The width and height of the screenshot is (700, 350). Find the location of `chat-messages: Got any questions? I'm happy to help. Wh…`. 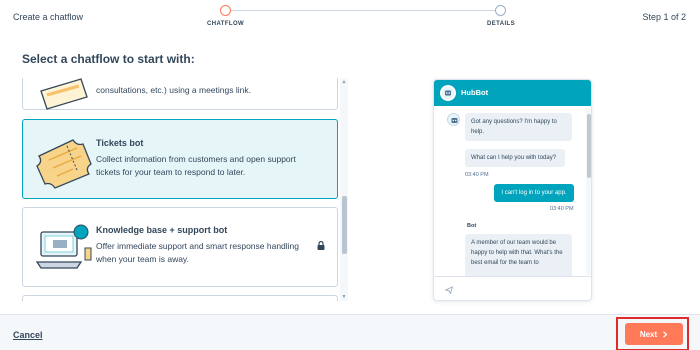

chat-messages: Got any questions? I'm happy to help. Wh… is located at coordinates (512, 191).